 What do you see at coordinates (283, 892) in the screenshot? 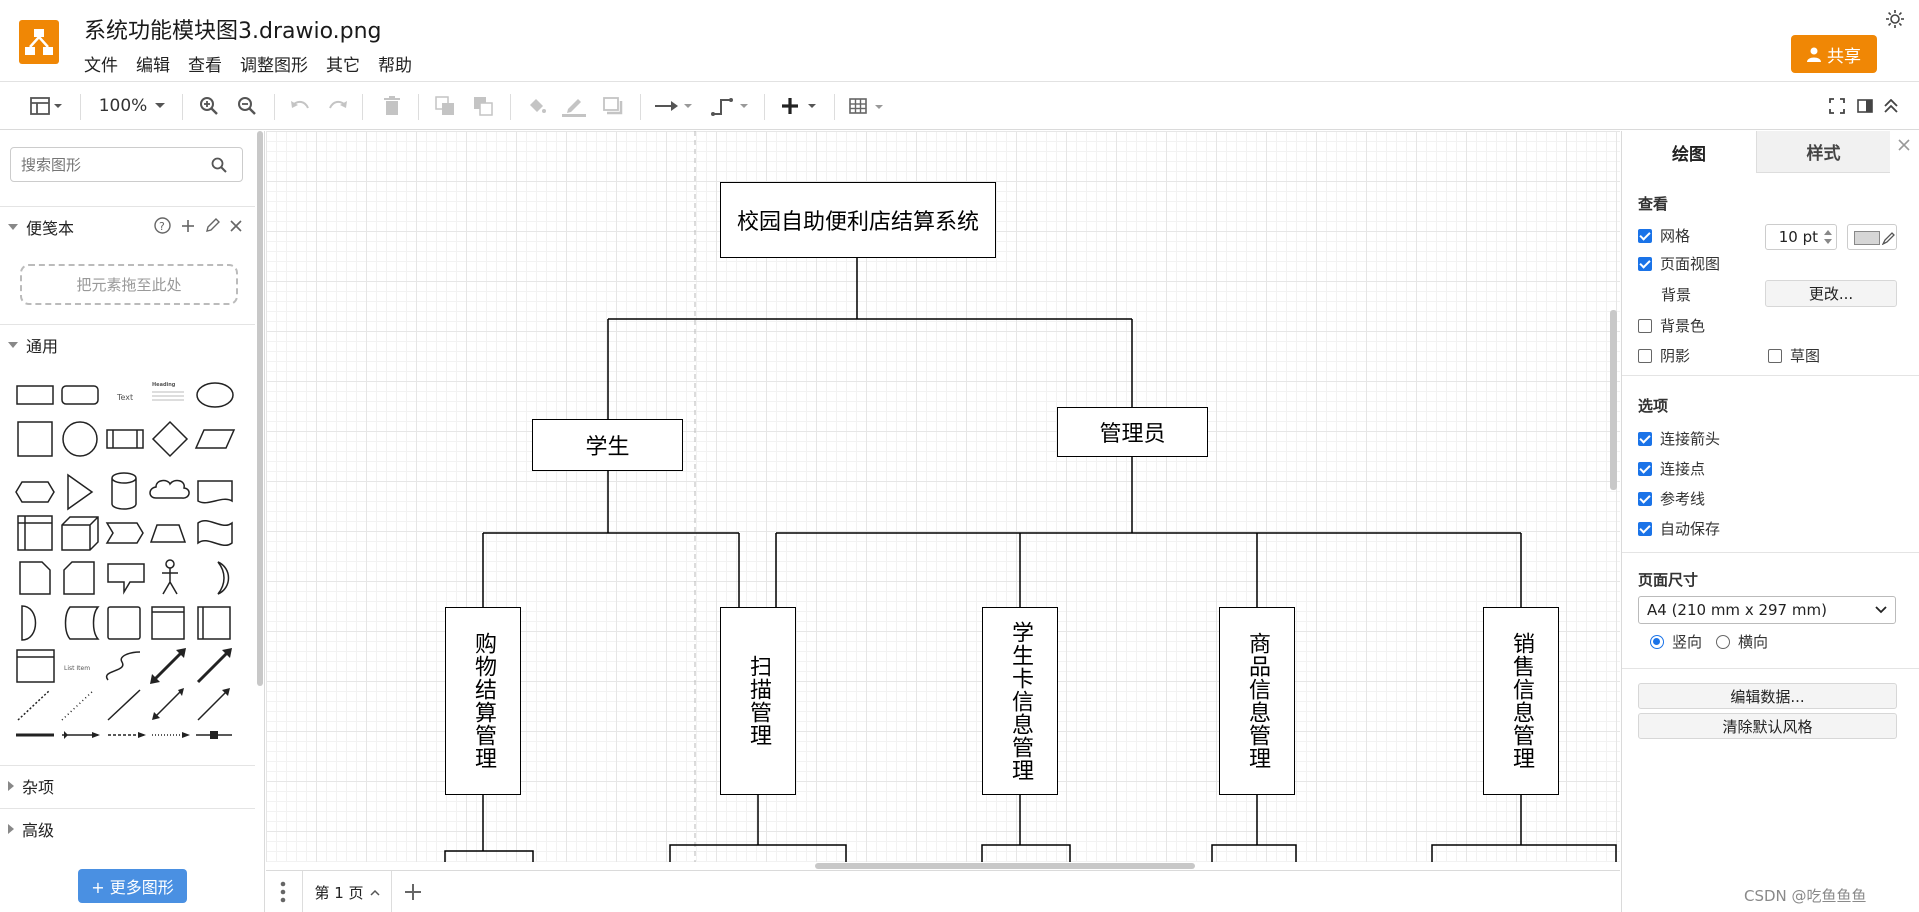
I see `vertical-dots-icon` at bounding box center [283, 892].